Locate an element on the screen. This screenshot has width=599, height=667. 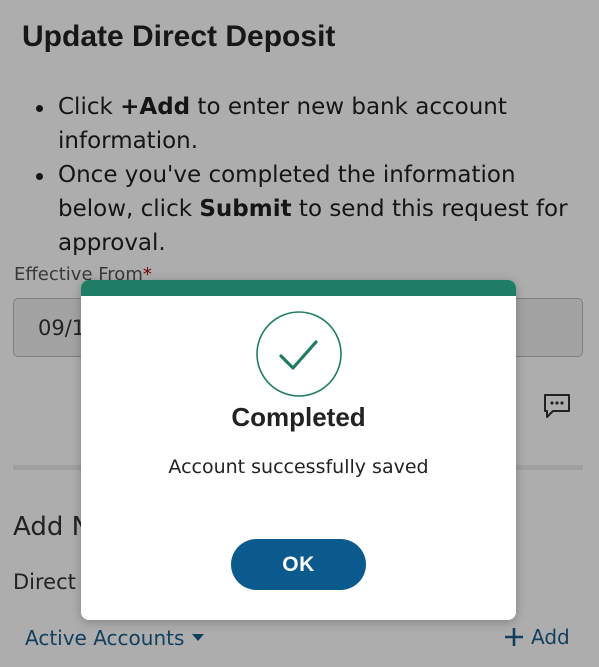
dialog-message: Account successfully saved is located at coordinates (298, 467).